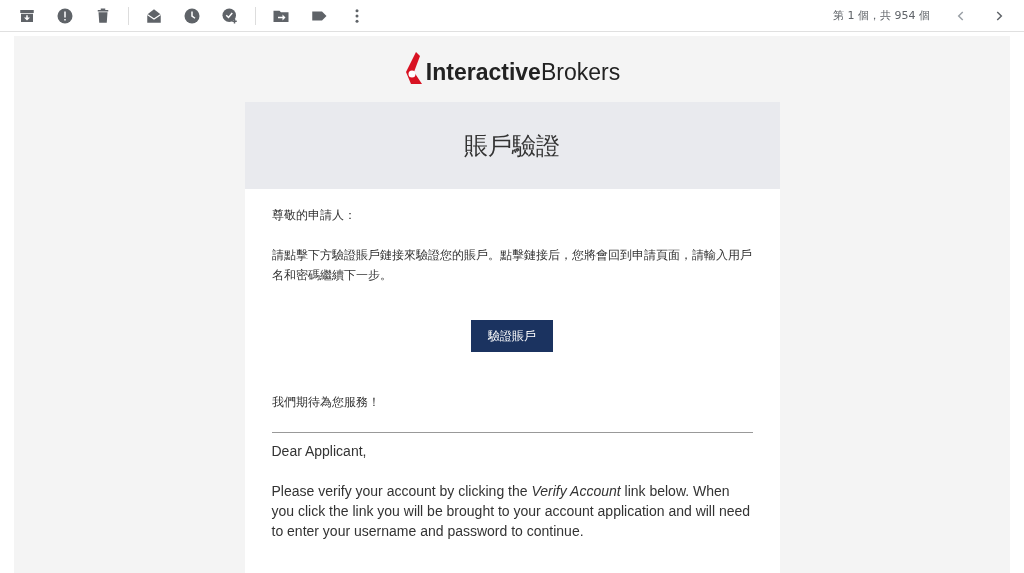 The image size is (1024, 573). Describe the element at coordinates (511, 511) in the screenshot. I see `body-paragraph: Please verify your account by clicking the Verify Account link below. When you click the link you will be brought to your account application and will need to enter your username and password to continue.` at that location.